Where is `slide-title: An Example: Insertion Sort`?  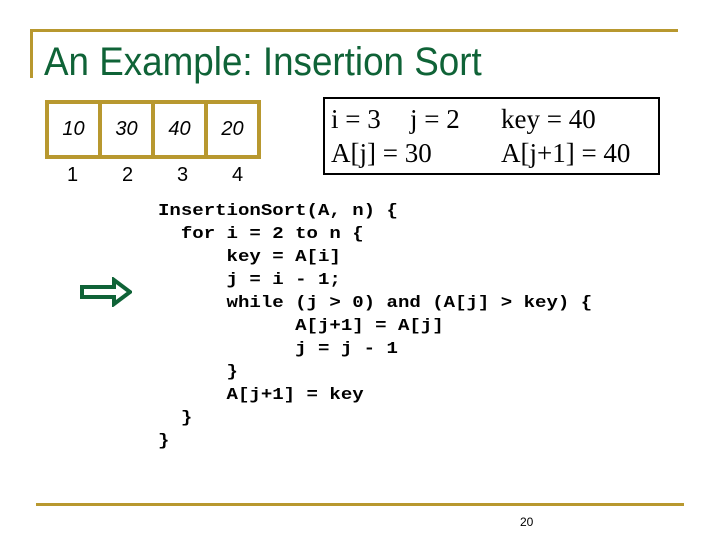 slide-title: An Example: Insertion Sort is located at coordinates (263, 62).